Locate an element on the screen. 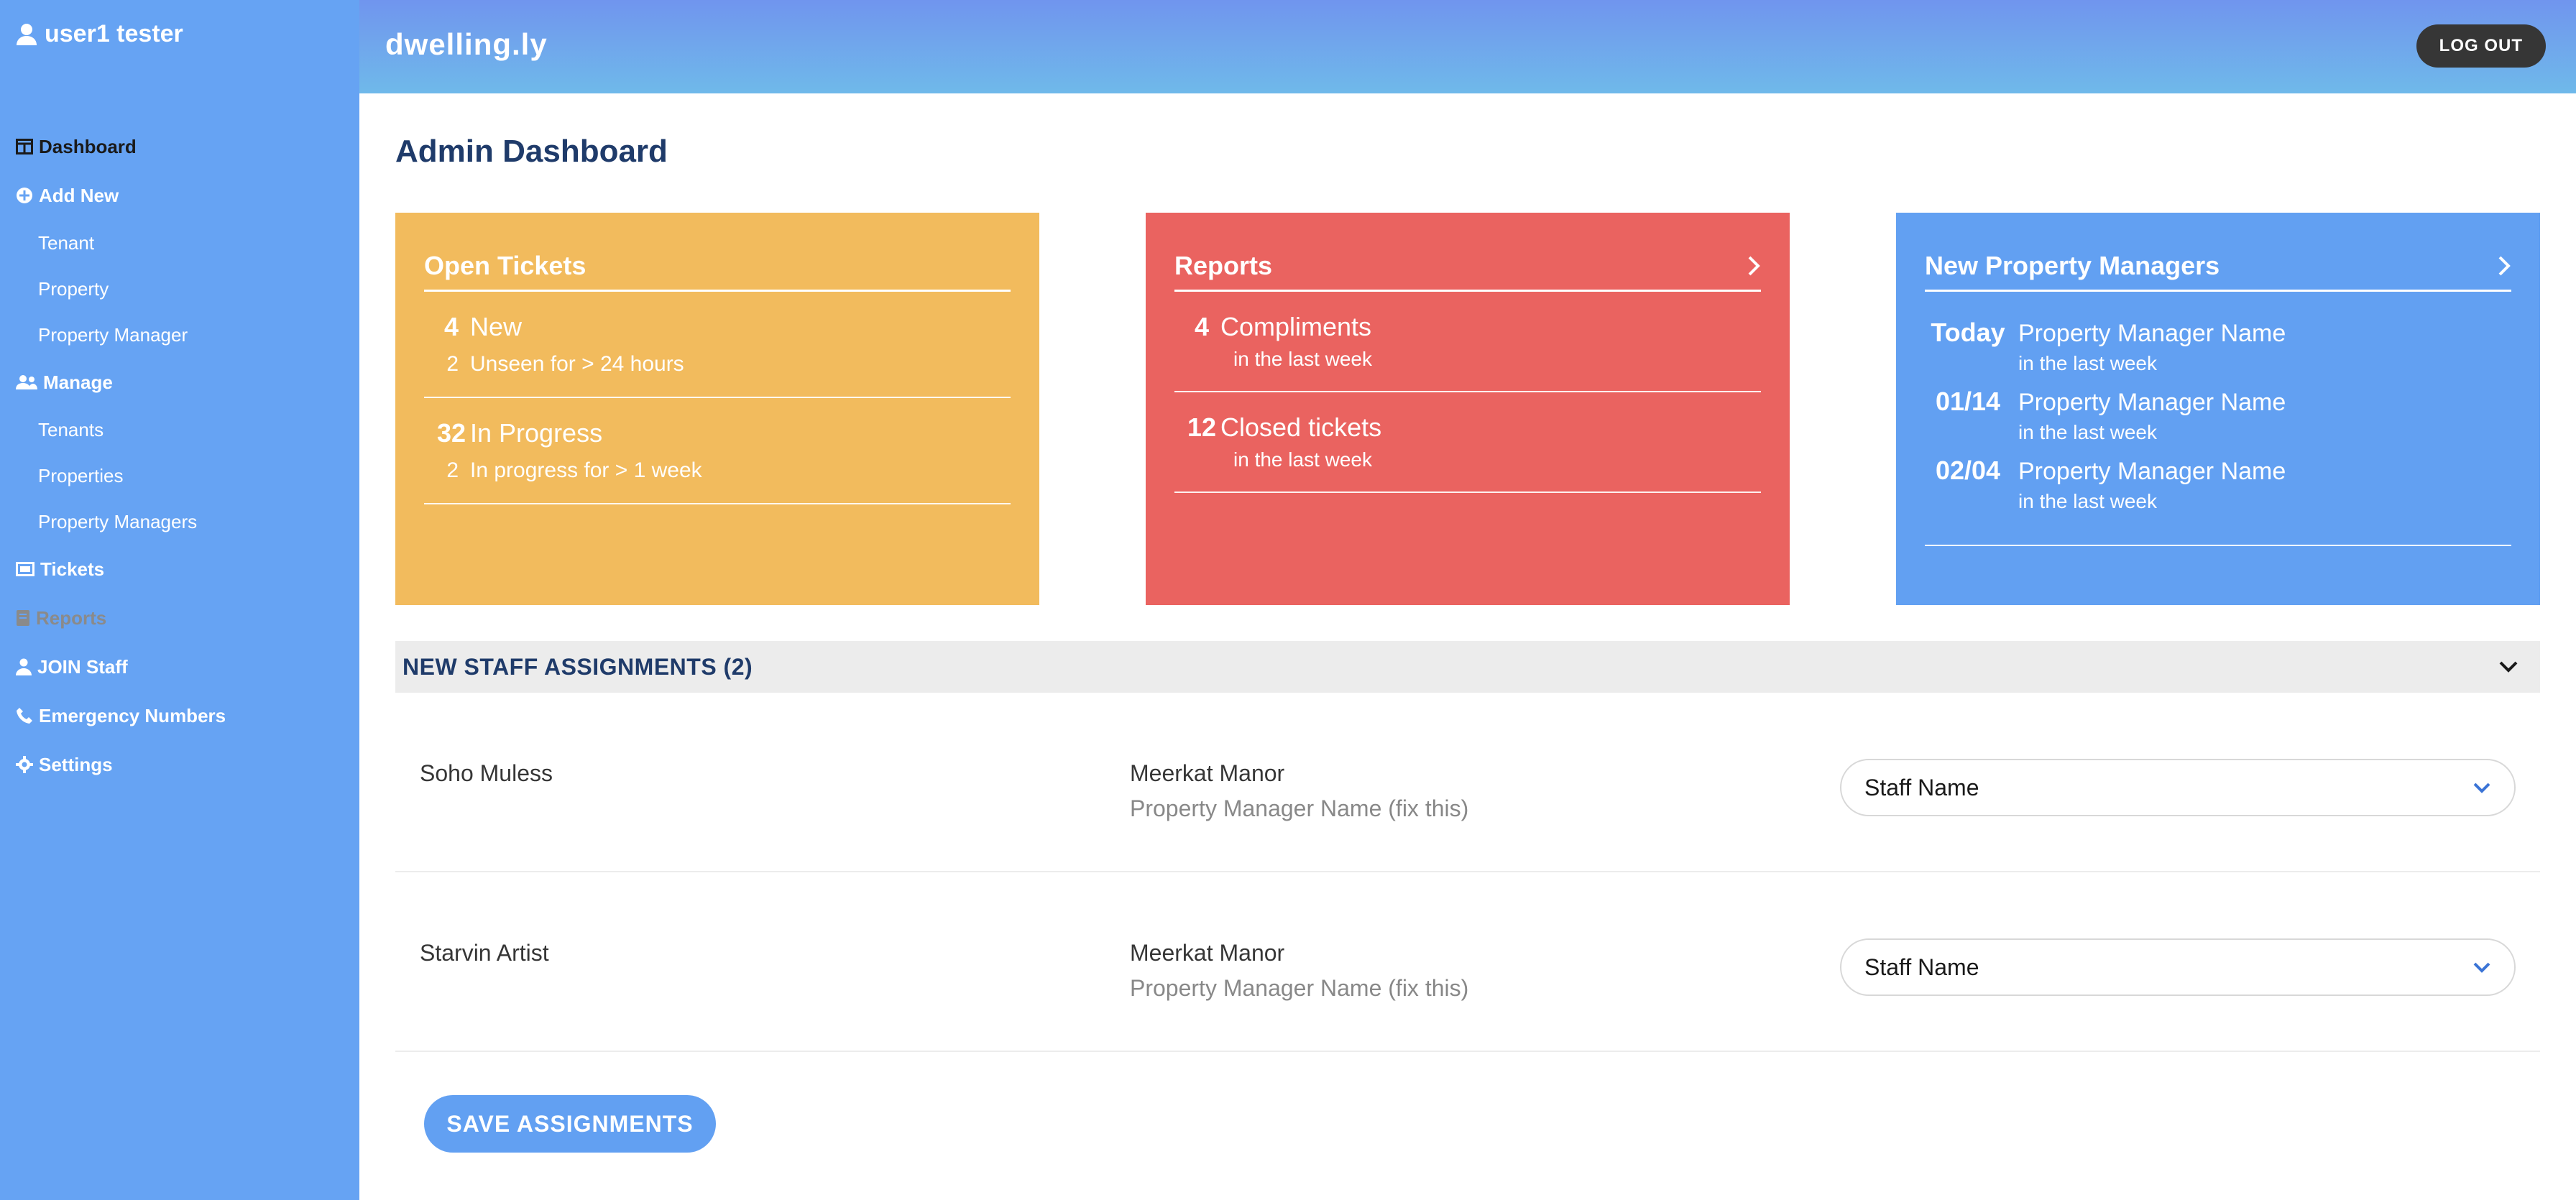 The height and width of the screenshot is (1200, 2576). sidebar-item-label: Tickets is located at coordinates (72, 569).